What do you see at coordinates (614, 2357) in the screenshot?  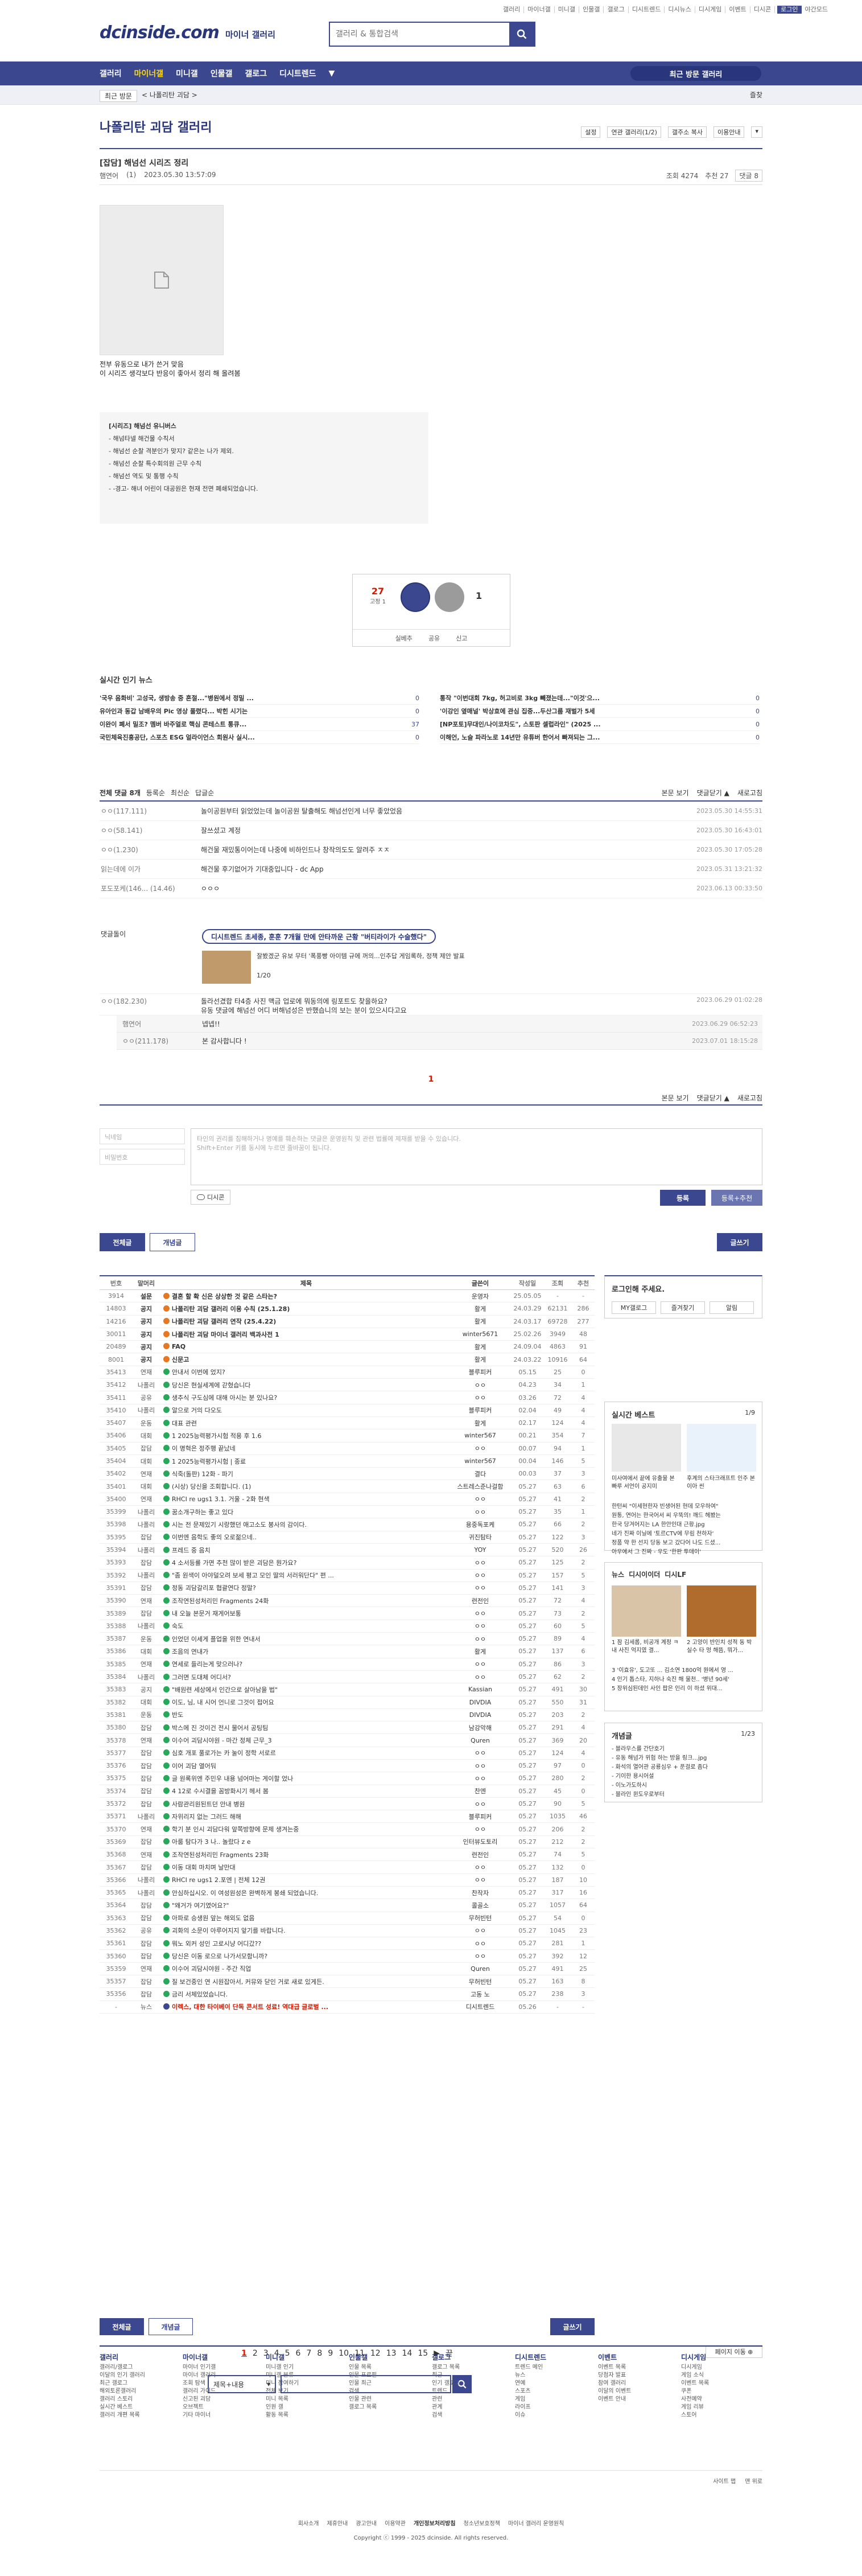 I see `footer-col-title: 이벤트` at bounding box center [614, 2357].